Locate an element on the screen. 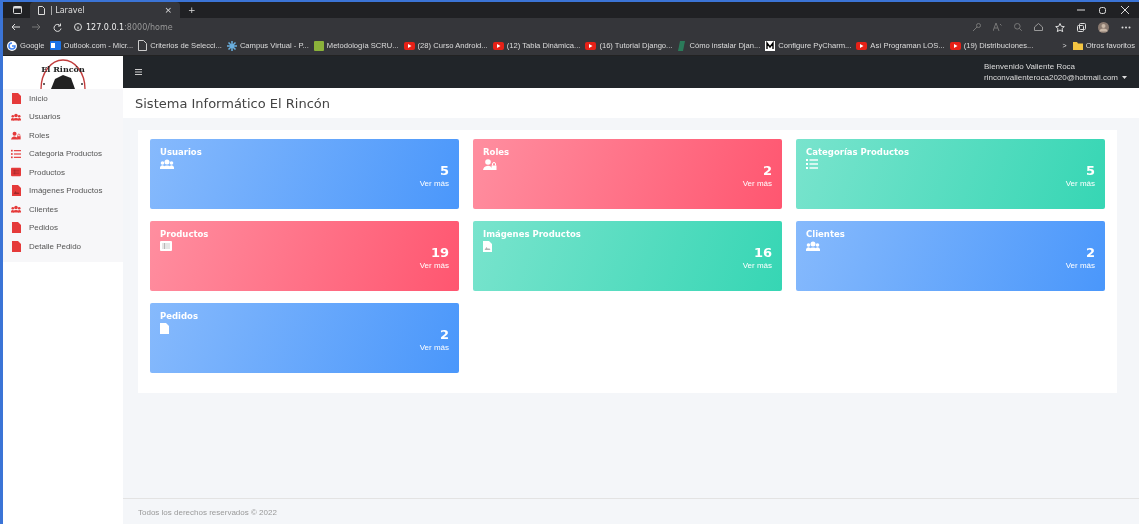 This screenshot has width=1139, height=524. card-title: Roles is located at coordinates (497, 152).